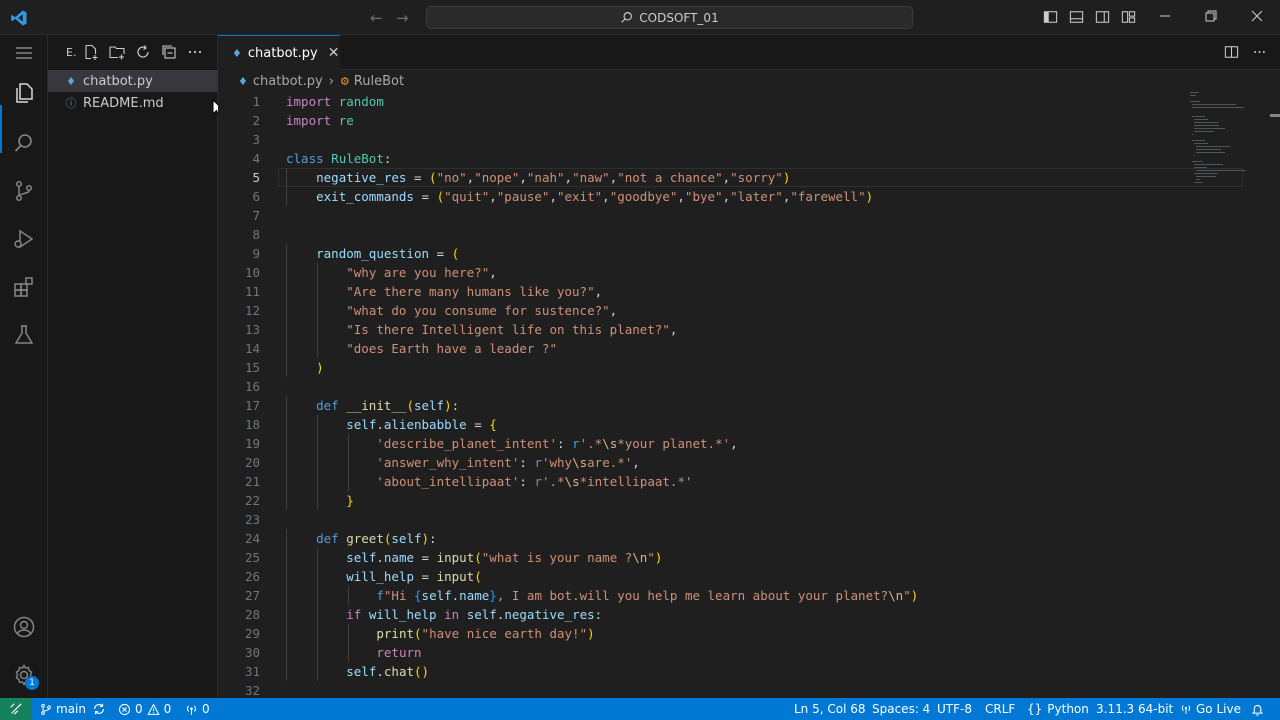  What do you see at coordinates (71, 52) in the screenshot?
I see `explorer-title: E.` at bounding box center [71, 52].